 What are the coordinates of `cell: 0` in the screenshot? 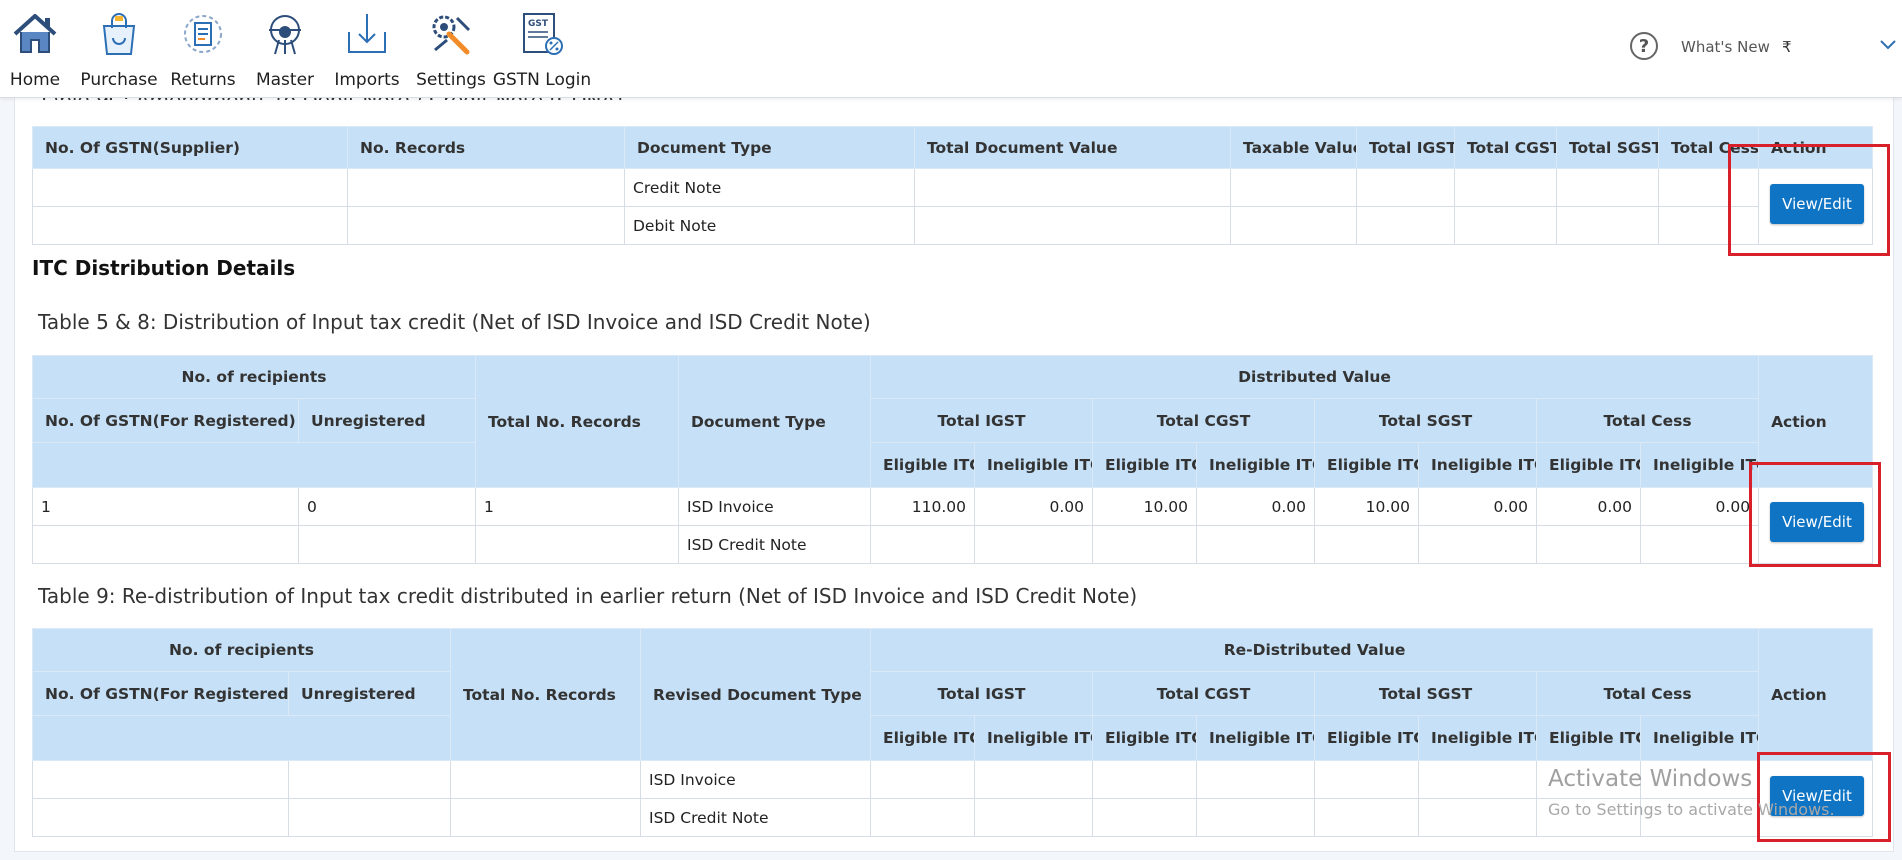 It's located at (387, 506).